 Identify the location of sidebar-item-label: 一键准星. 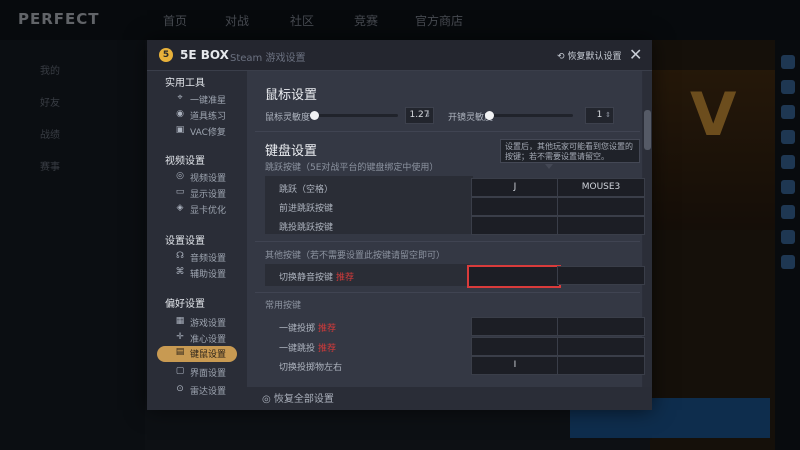
(208, 101).